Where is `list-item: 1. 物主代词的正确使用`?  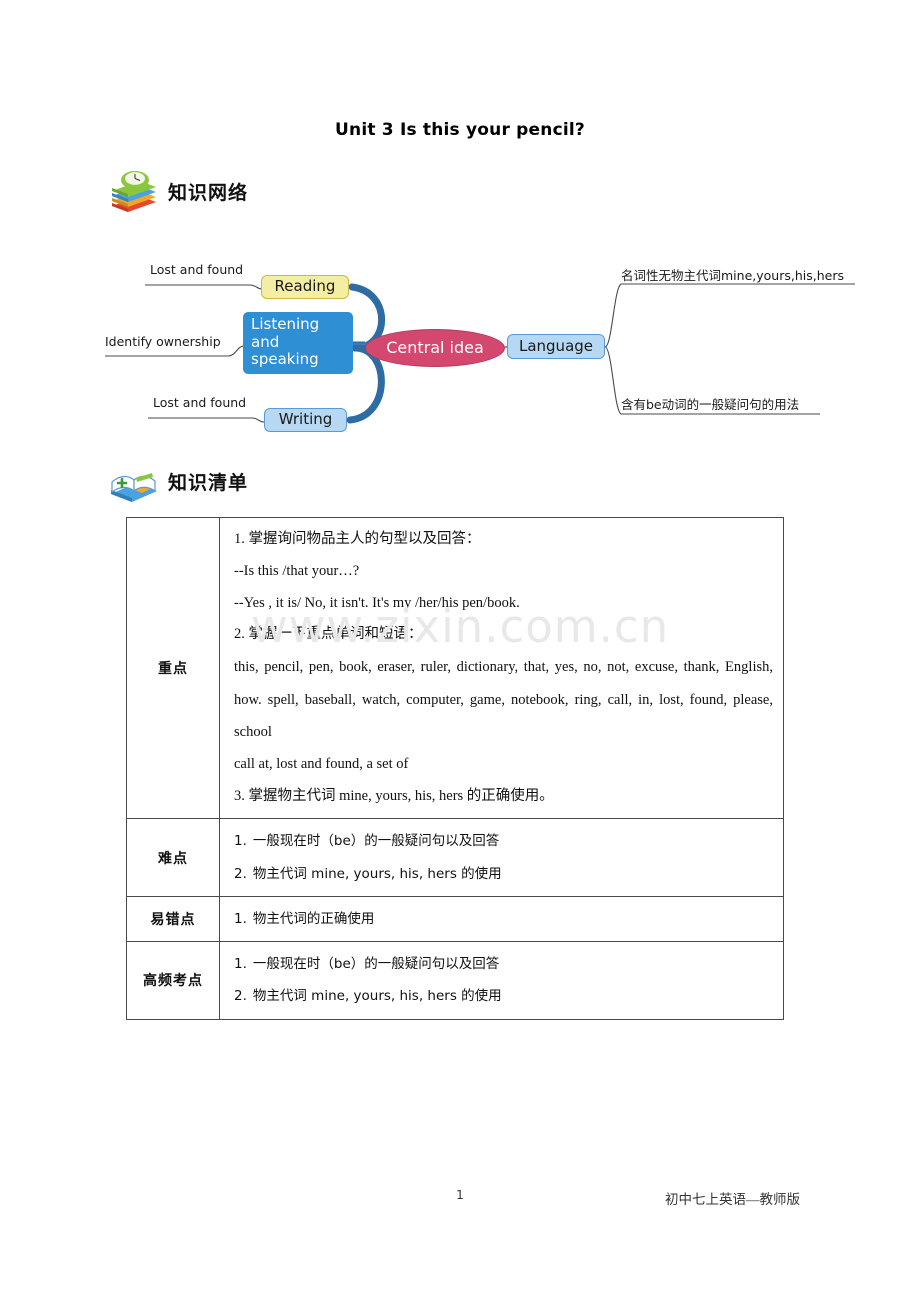
list-item: 1. 物主代词的正确使用 is located at coordinates (503, 919).